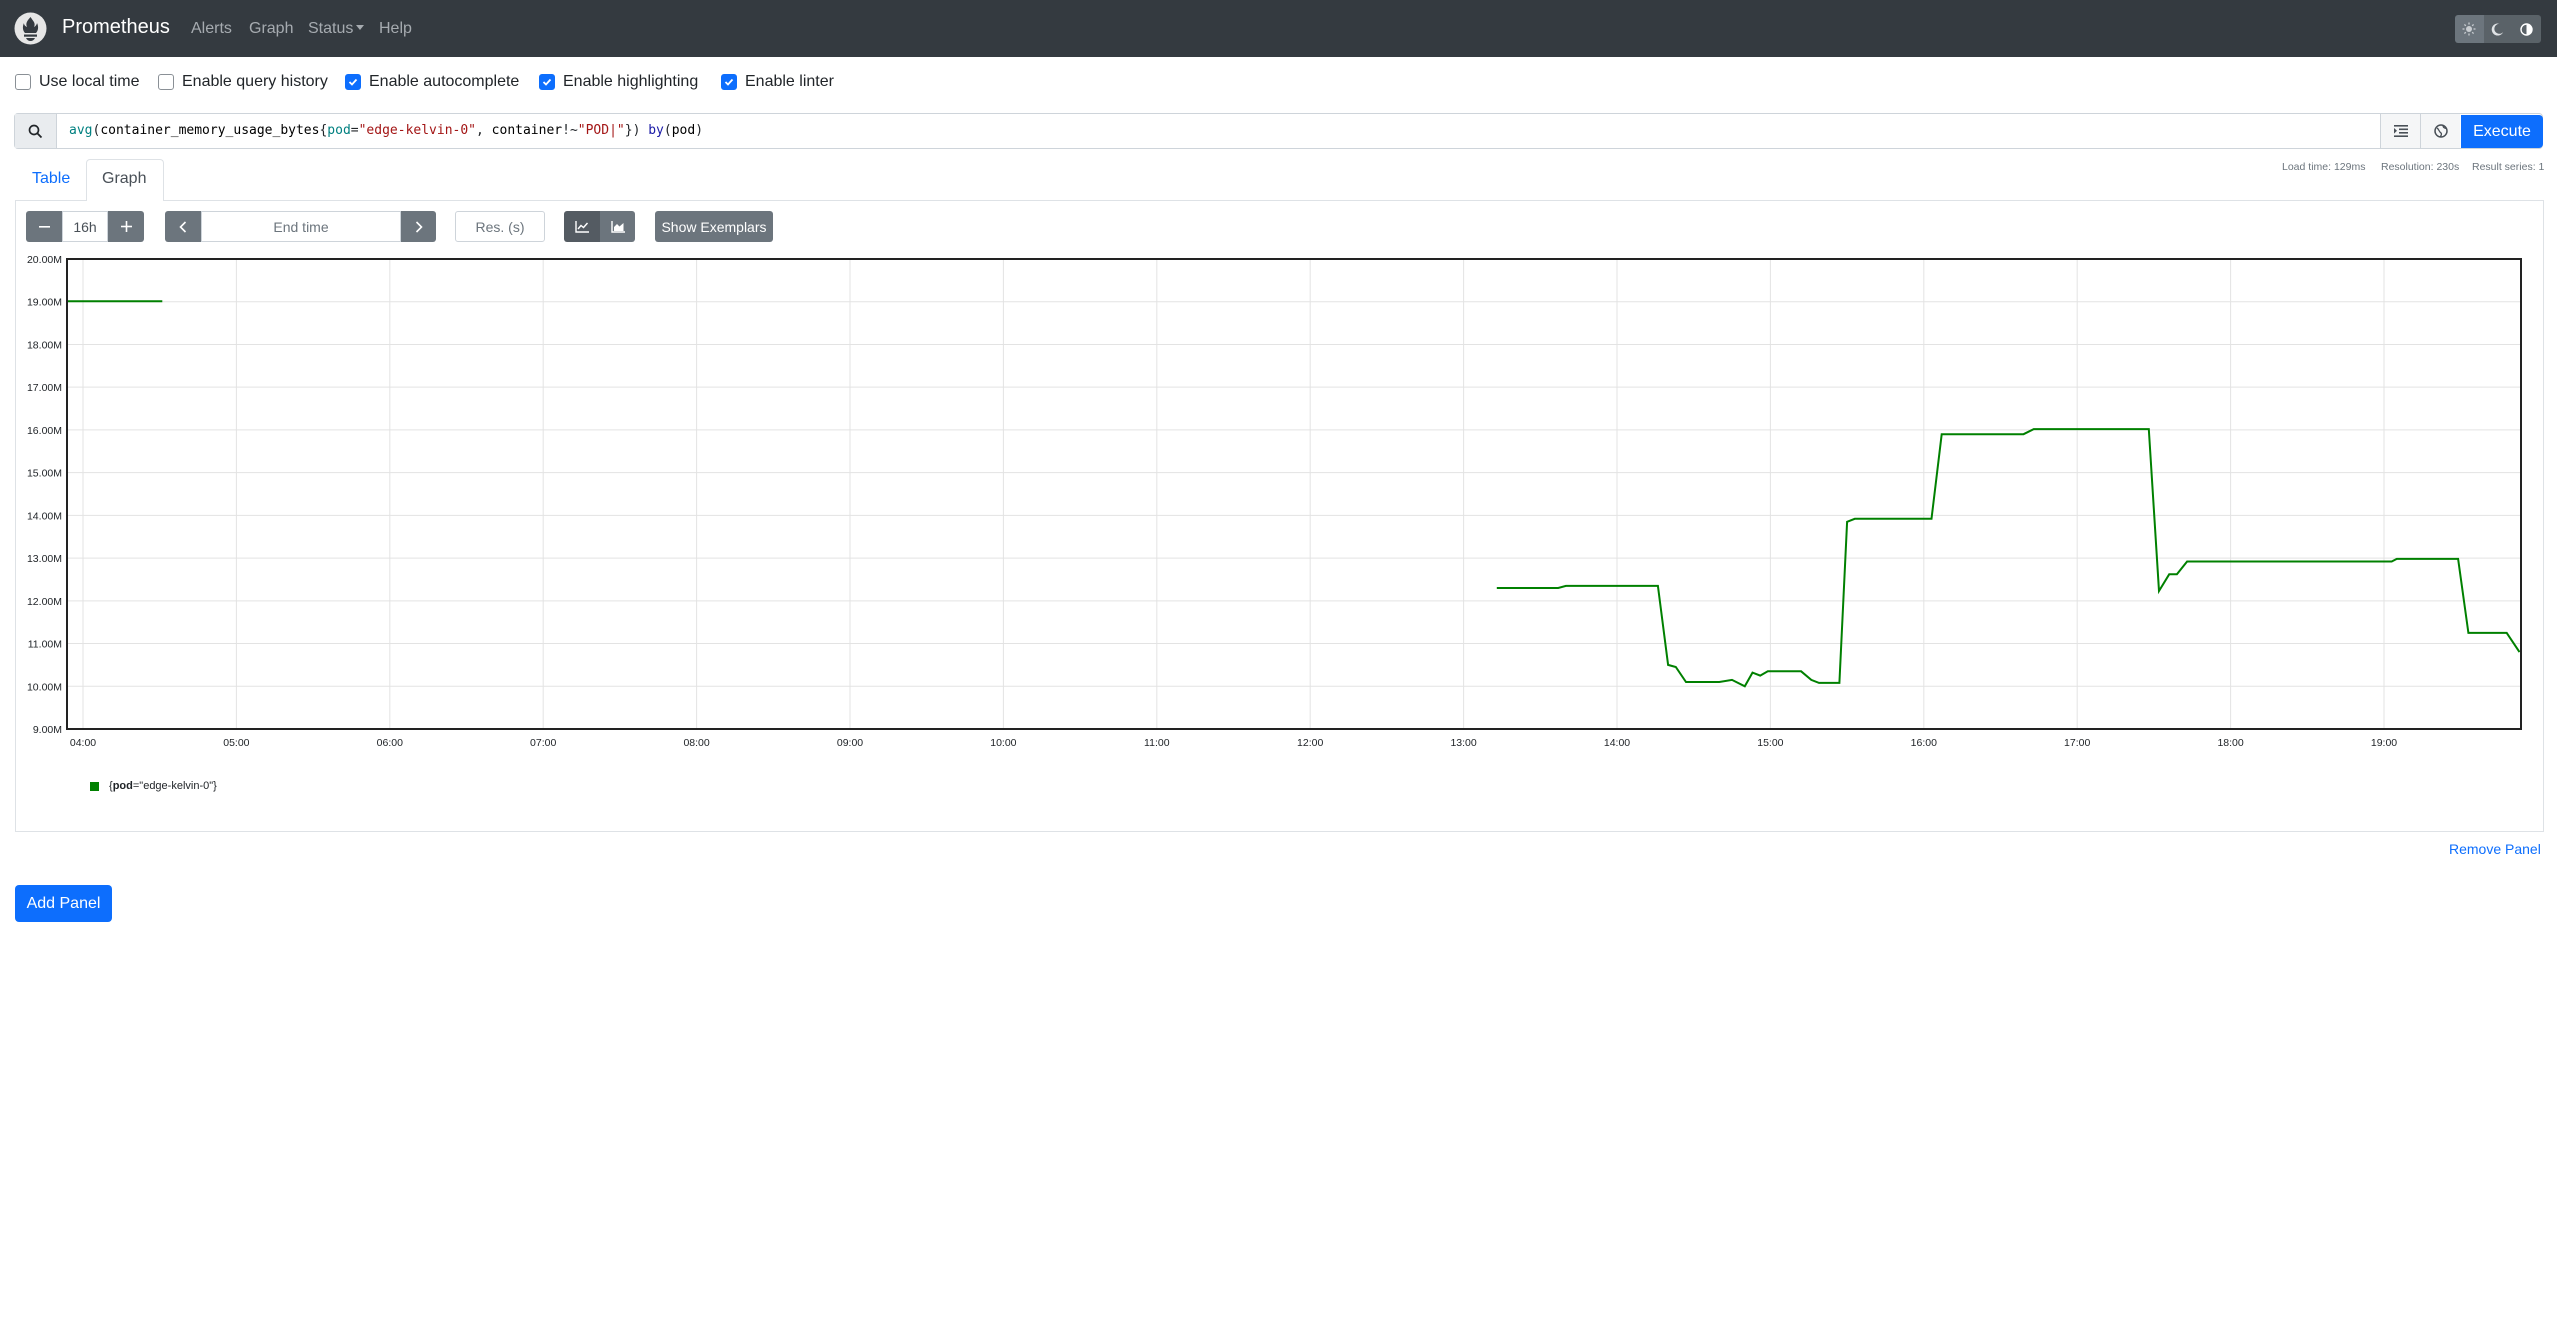 Image resolution: width=2557 pixels, height=1321 pixels. Describe the element at coordinates (44, 303) in the screenshot. I see `y-tick-label: 19.00M` at that location.